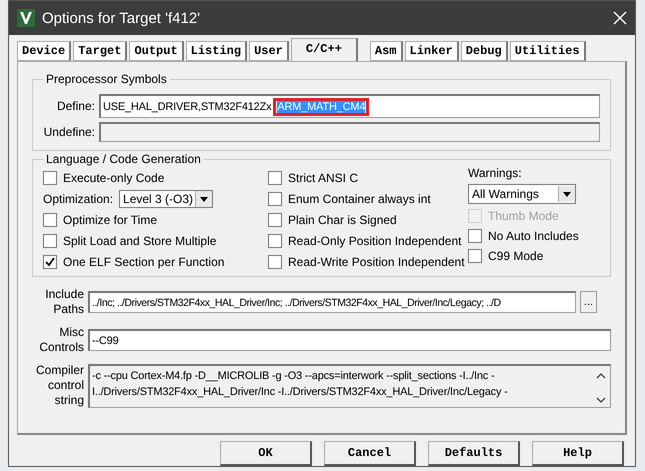 The image size is (645, 471). What do you see at coordinates (26, 18) in the screenshot?
I see `app-logo-icon` at bounding box center [26, 18].